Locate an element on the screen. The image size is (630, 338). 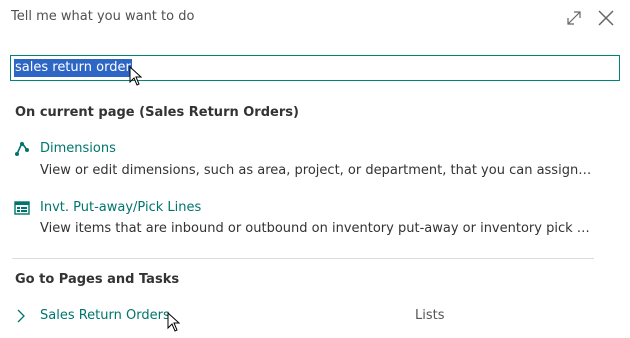
close-icon is located at coordinates (606, 18).